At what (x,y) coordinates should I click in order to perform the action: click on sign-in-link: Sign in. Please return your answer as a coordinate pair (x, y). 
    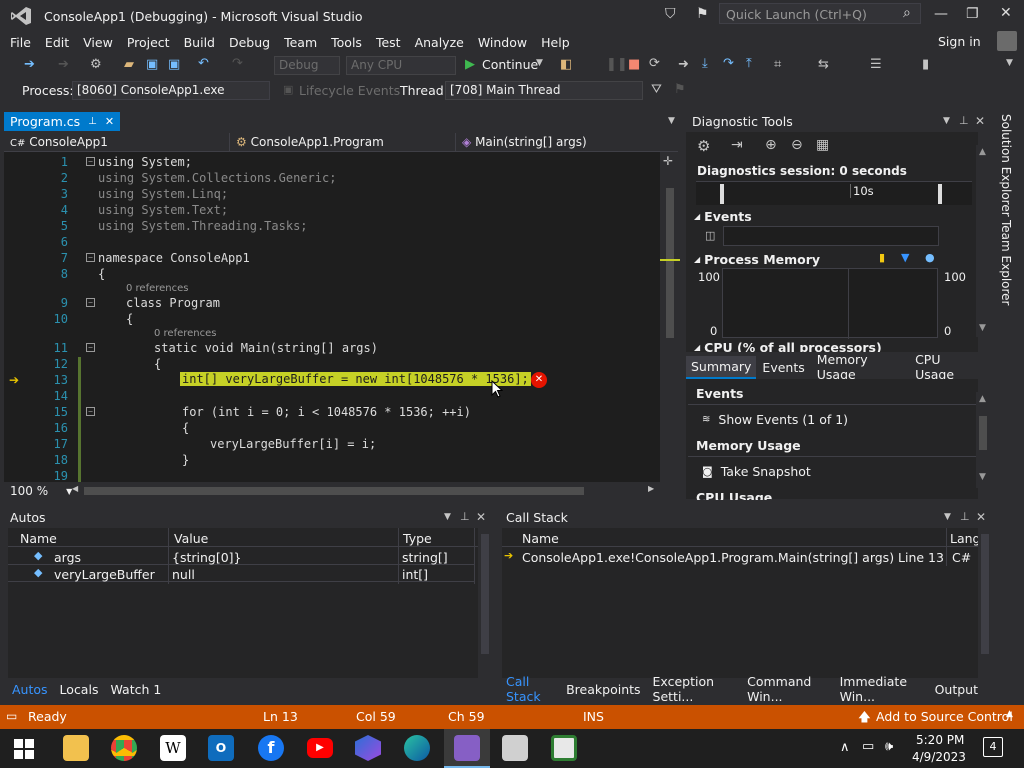
    Looking at the image, I should click on (959, 41).